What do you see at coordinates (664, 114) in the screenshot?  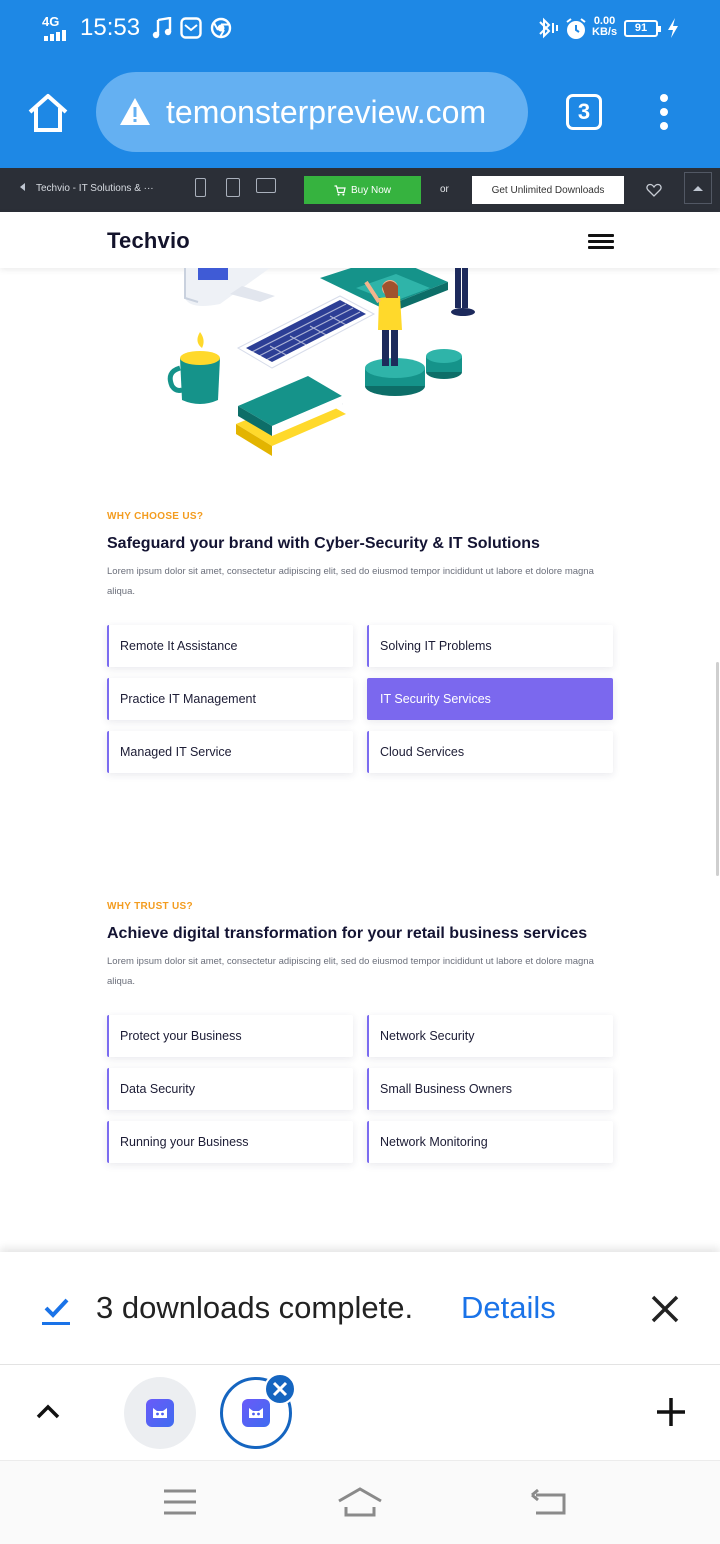 I see `overflow-menu-icon` at bounding box center [664, 114].